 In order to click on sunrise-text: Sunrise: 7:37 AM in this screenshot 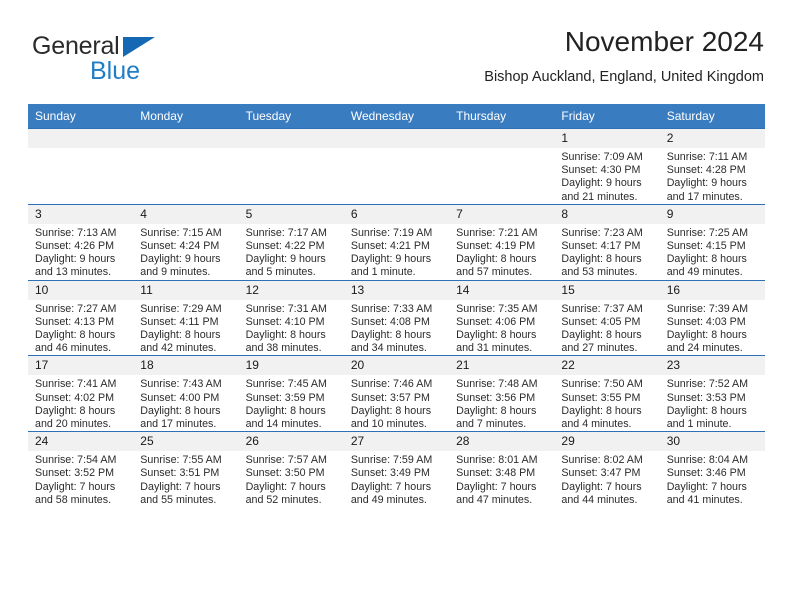, I will do `click(602, 308)`.